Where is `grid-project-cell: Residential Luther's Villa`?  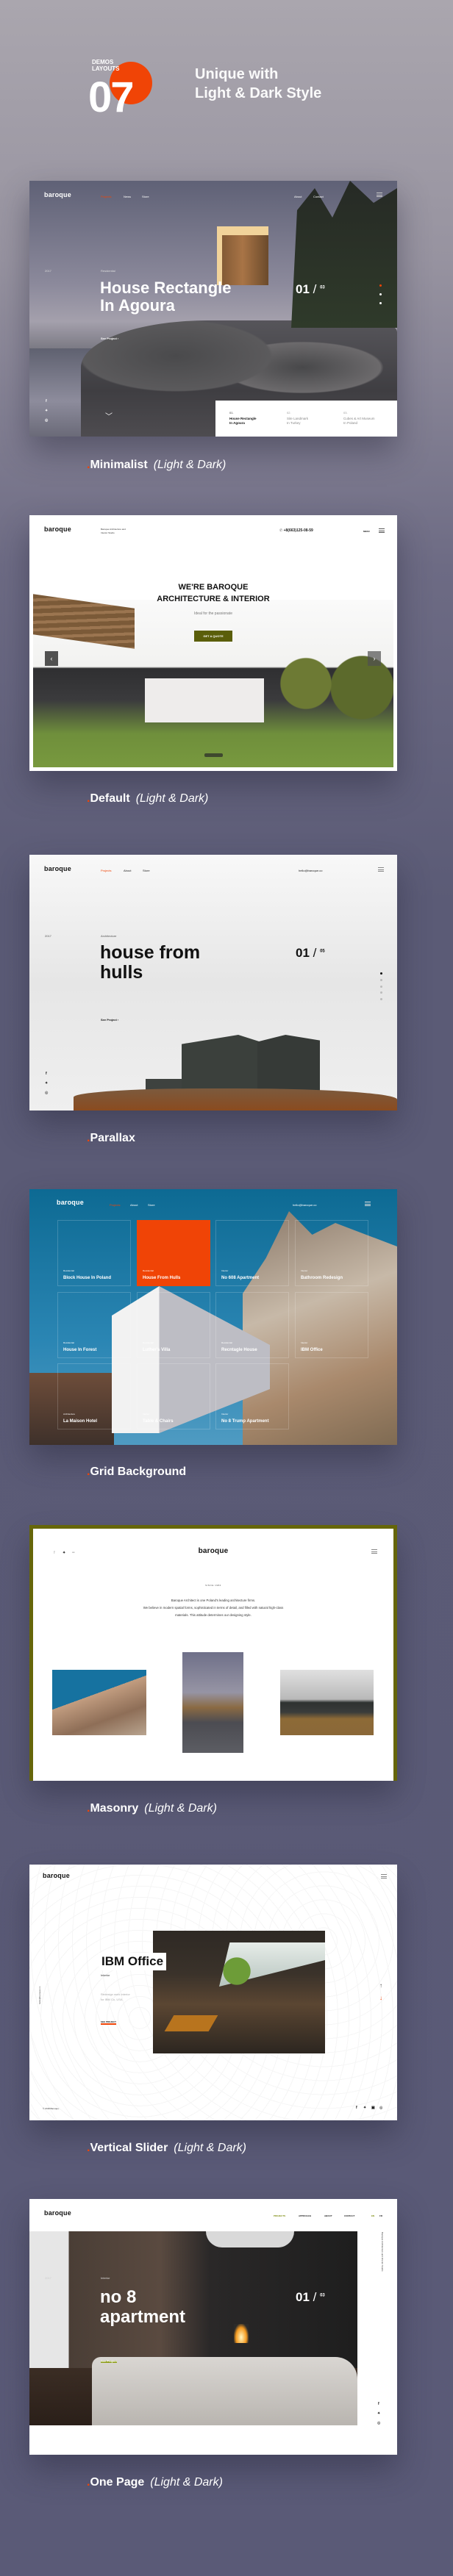
grid-project-cell: Residential Luther's Villa is located at coordinates (173, 1325).